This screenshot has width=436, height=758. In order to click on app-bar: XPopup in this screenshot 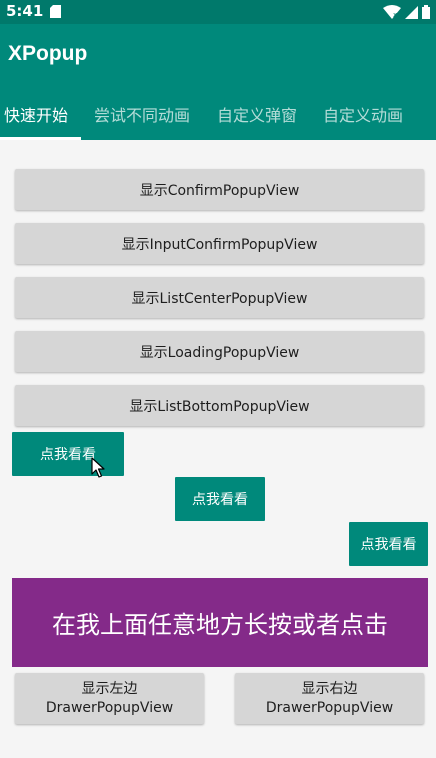, I will do `click(218, 56)`.